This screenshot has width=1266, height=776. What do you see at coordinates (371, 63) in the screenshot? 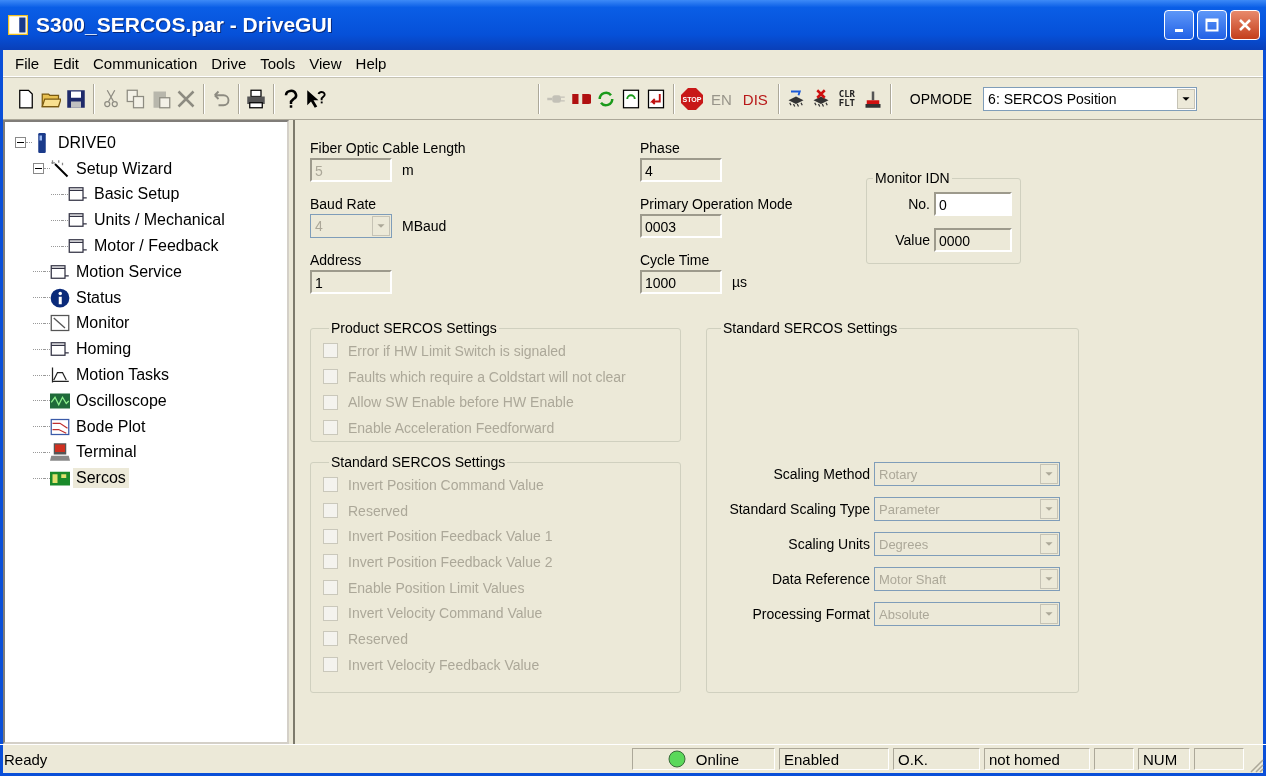
I see `menu-item: Help` at bounding box center [371, 63].